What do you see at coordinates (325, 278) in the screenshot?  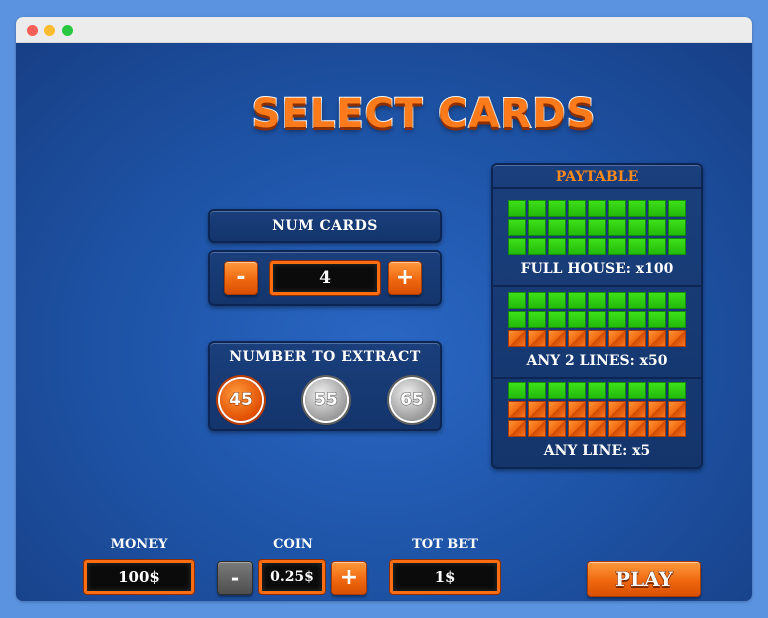 I see `num-cards-panel: - 4 +` at bounding box center [325, 278].